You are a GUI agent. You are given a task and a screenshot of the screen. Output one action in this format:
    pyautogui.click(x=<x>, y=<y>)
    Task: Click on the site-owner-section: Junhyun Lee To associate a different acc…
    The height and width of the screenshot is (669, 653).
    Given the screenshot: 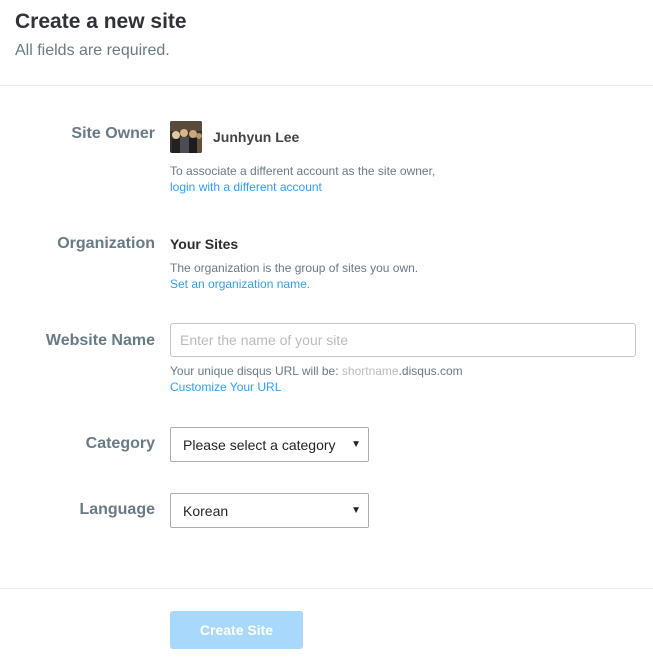 What is the action you would take?
    pyautogui.click(x=302, y=158)
    